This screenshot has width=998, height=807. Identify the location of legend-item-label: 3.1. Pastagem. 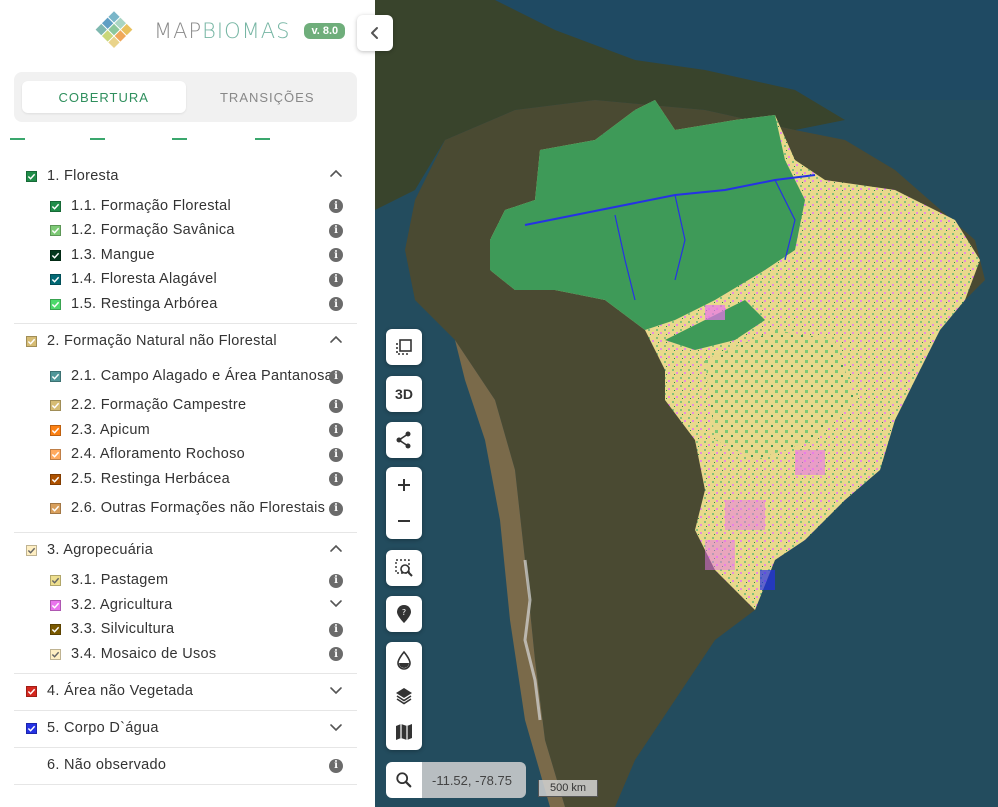
(120, 580).